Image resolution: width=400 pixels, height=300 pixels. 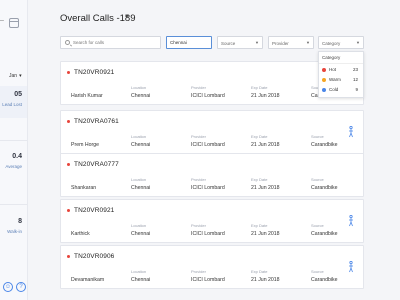 I want to click on profile-icon: ☺, so click(x=8, y=287).